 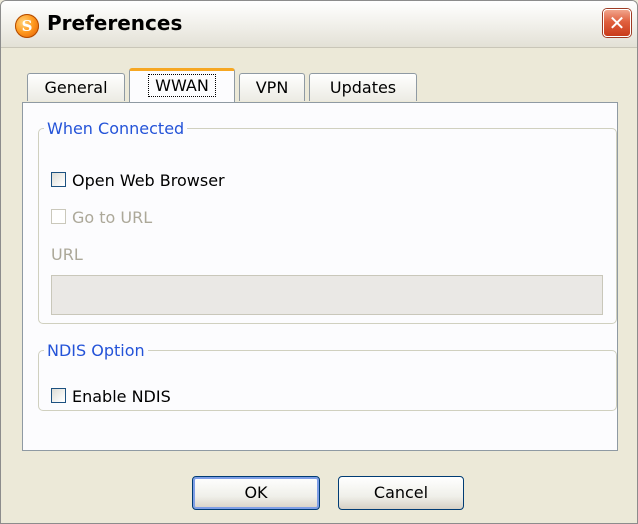 What do you see at coordinates (116, 128) in the screenshot?
I see `when-connected-legend: When Connected` at bounding box center [116, 128].